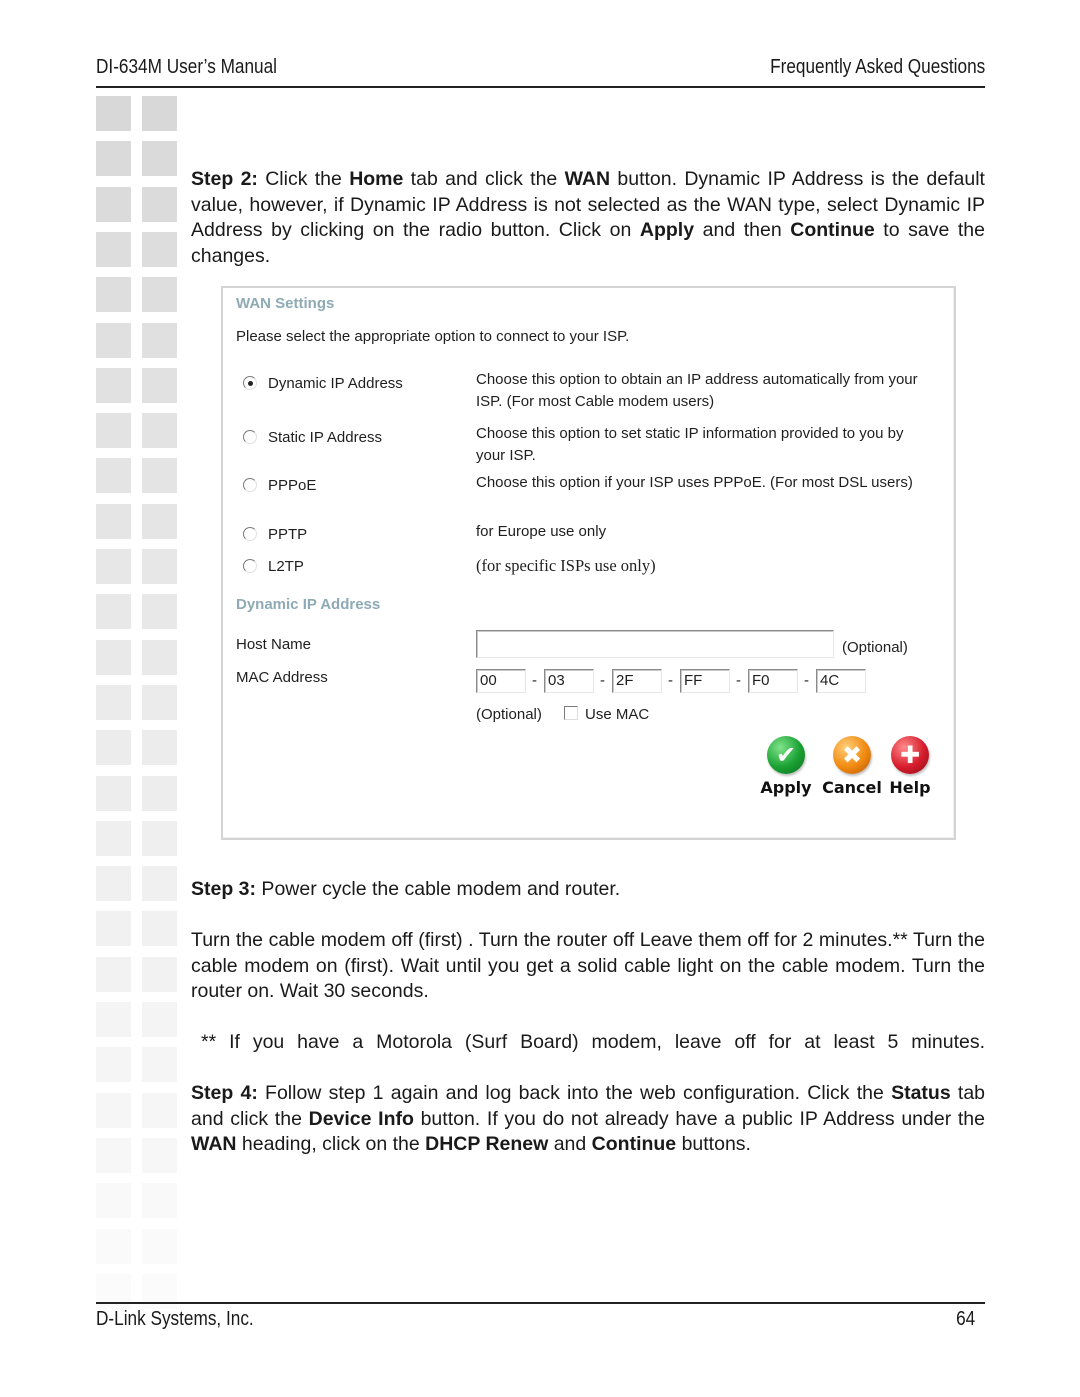 The image size is (1080, 1397). What do you see at coordinates (637, 681) in the screenshot?
I see `mac-octet-3-input: 2F` at bounding box center [637, 681].